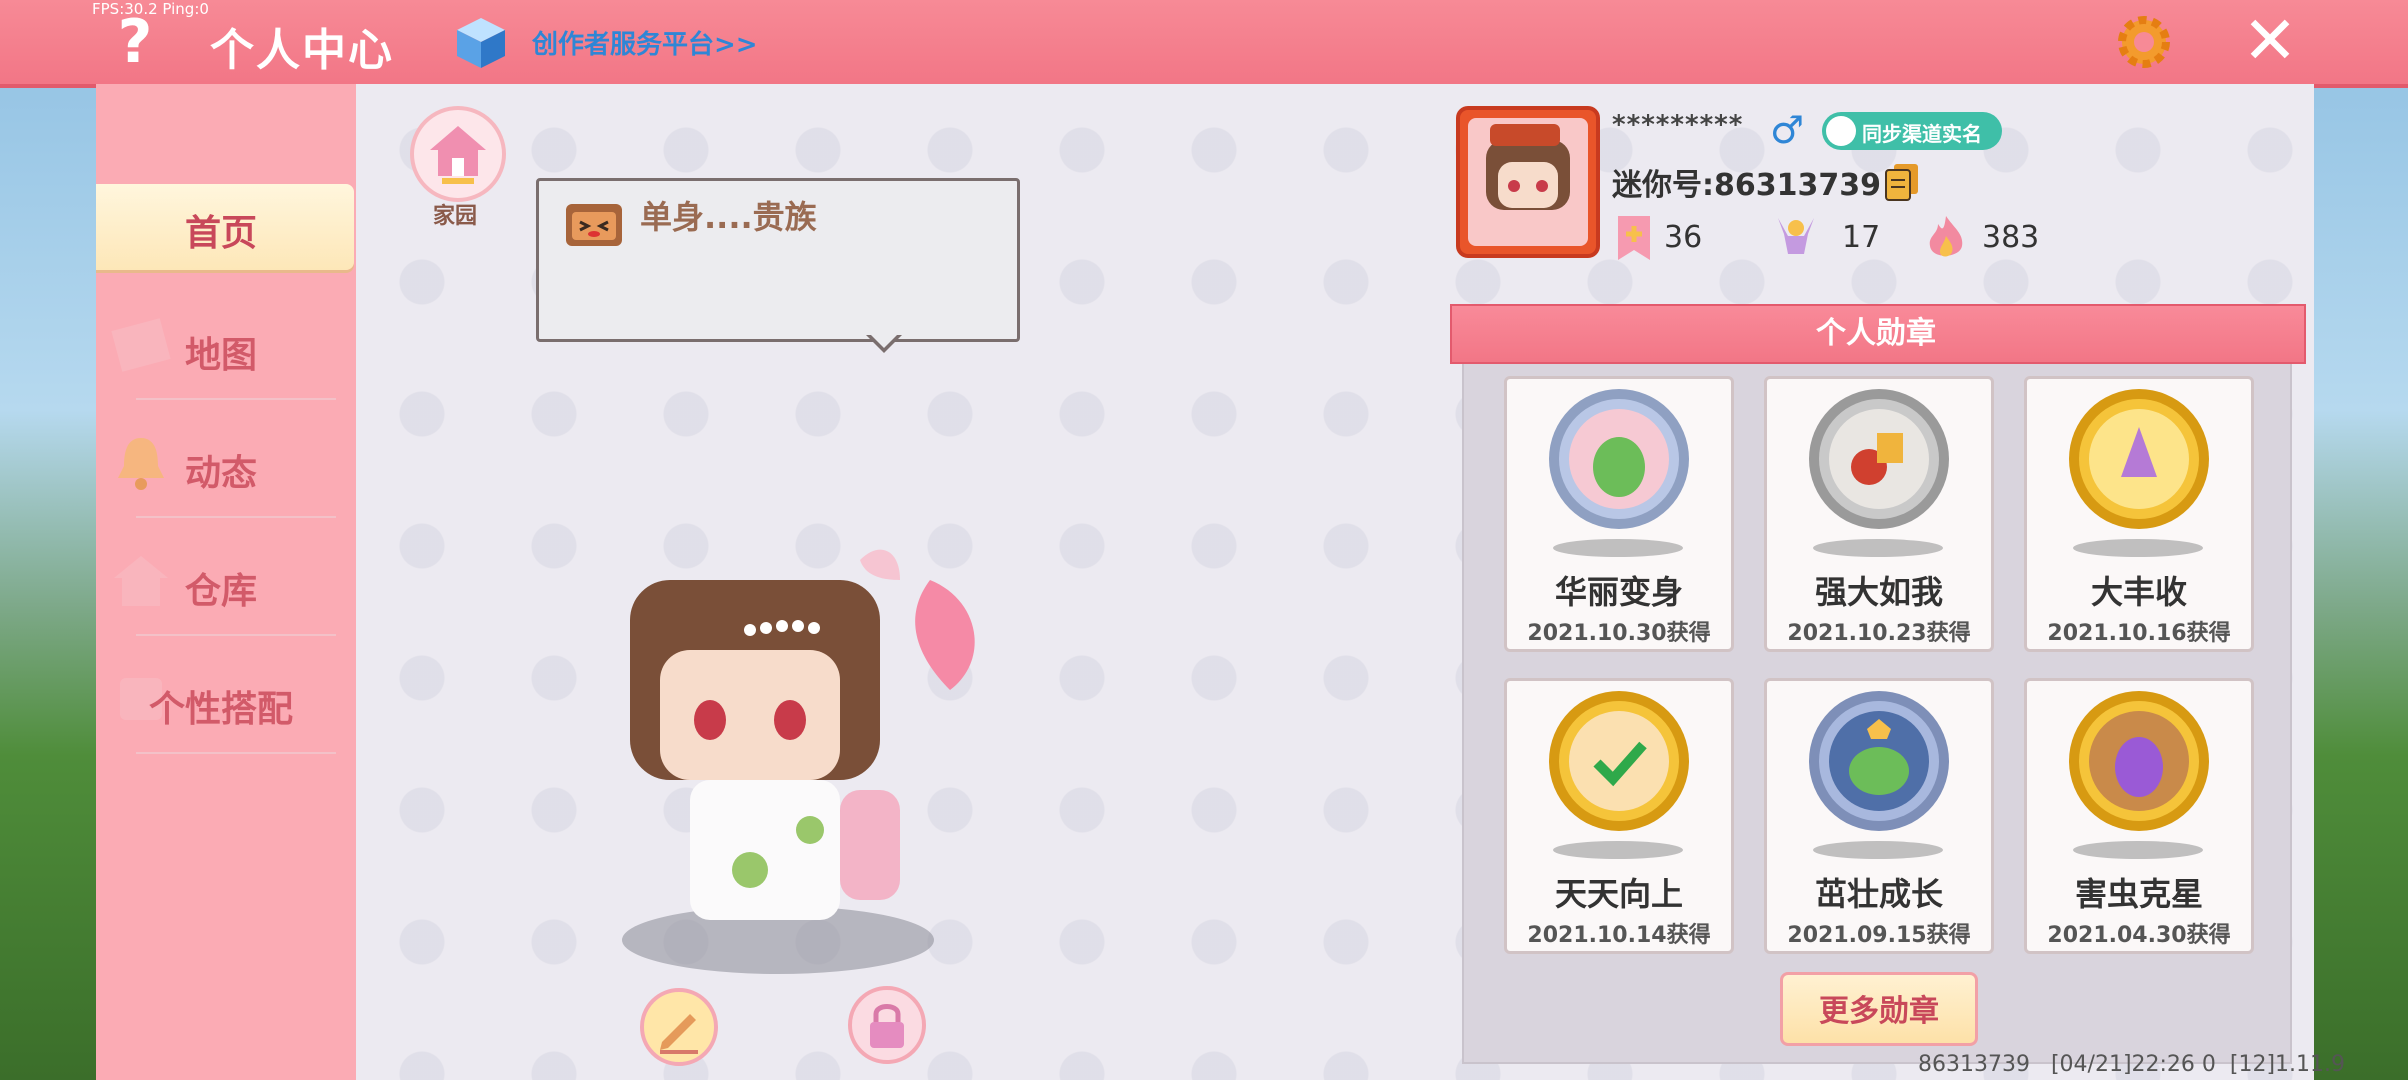 This screenshot has height=1080, width=2408. I want to click on badge-date: 2021.04.30获得, so click(2139, 935).